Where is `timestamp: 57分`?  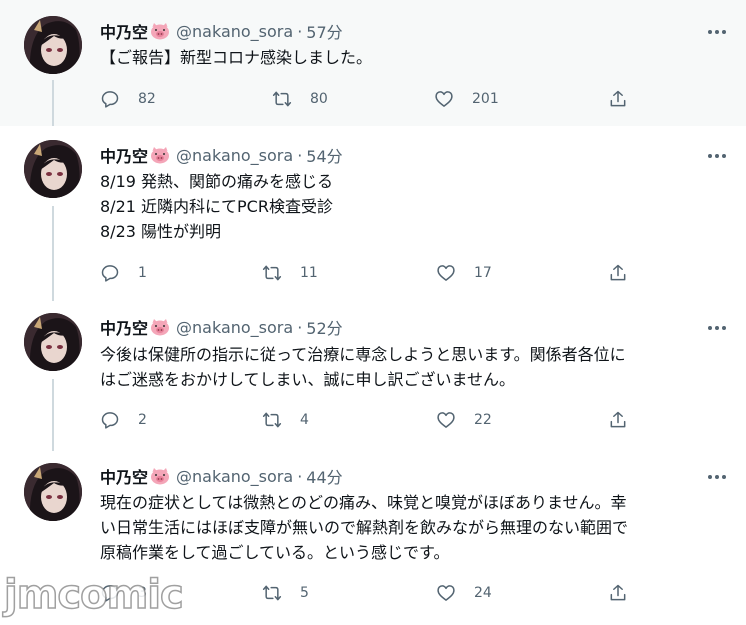
timestamp: 57分 is located at coordinates (324, 31).